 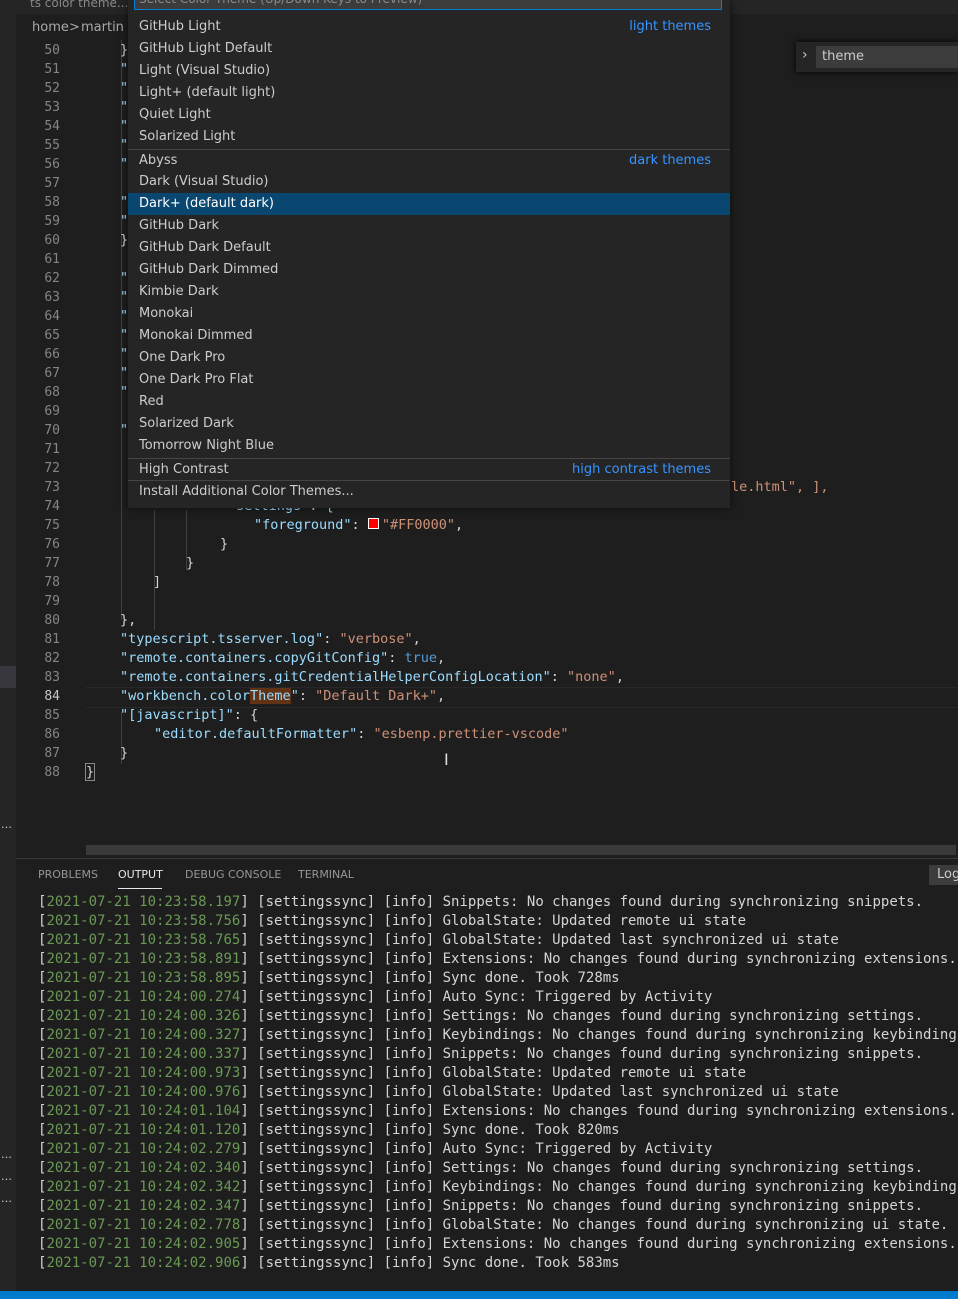 I want to click on theme-option-label: GitHub Dark, so click(x=179, y=225).